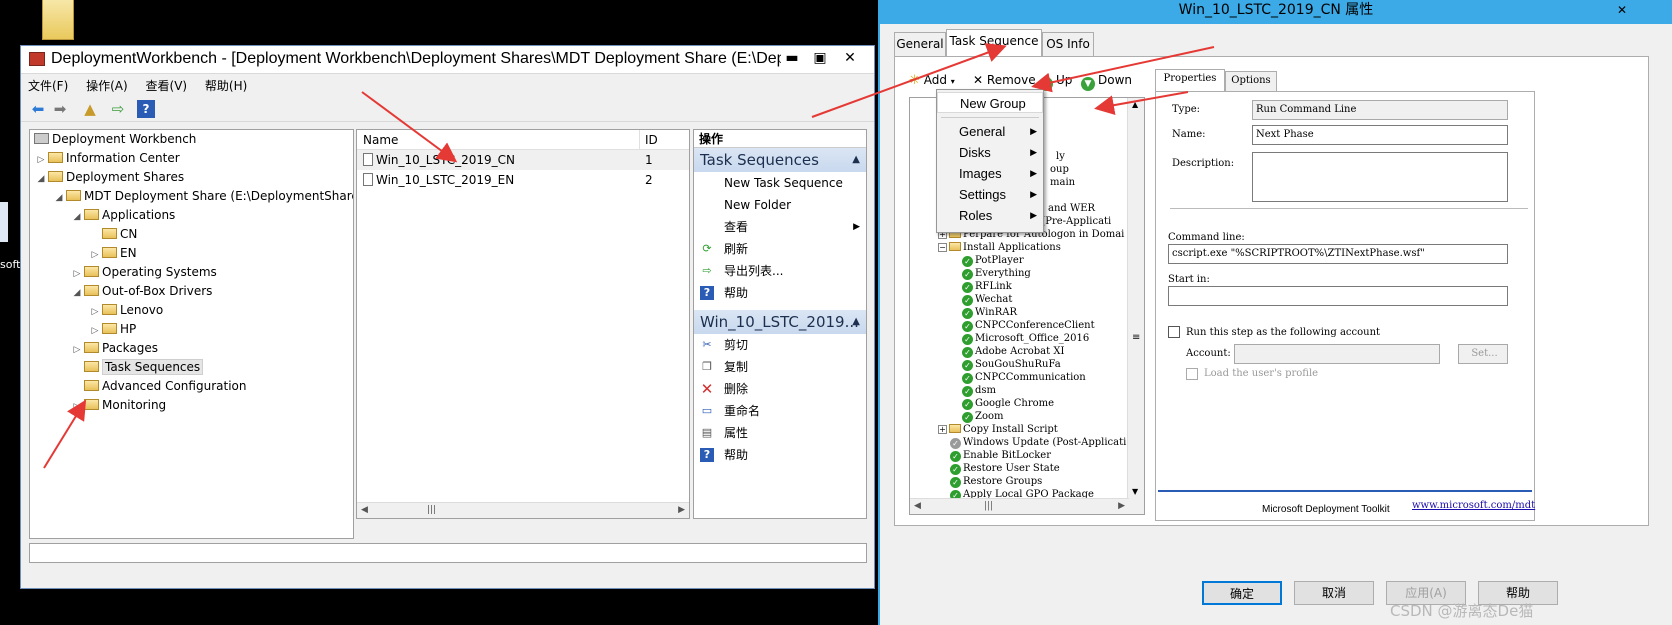 This screenshot has height=625, width=1672. Describe the element at coordinates (409, 127) in the screenshot. I see `arrow-to-task-sequence-row` at that location.